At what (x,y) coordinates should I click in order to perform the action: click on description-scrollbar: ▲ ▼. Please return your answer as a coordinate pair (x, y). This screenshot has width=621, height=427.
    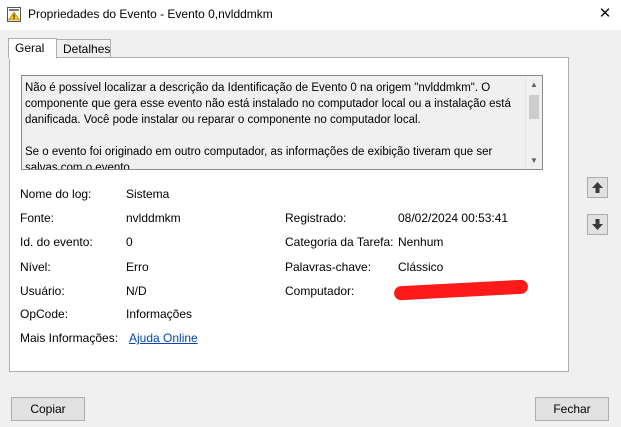
    Looking at the image, I should click on (533, 122).